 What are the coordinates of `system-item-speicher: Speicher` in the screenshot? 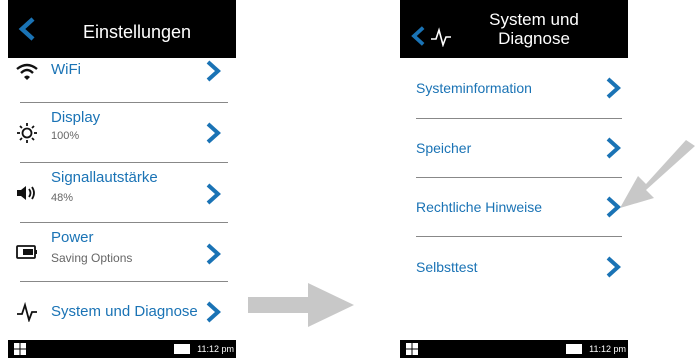 It's located at (514, 148).